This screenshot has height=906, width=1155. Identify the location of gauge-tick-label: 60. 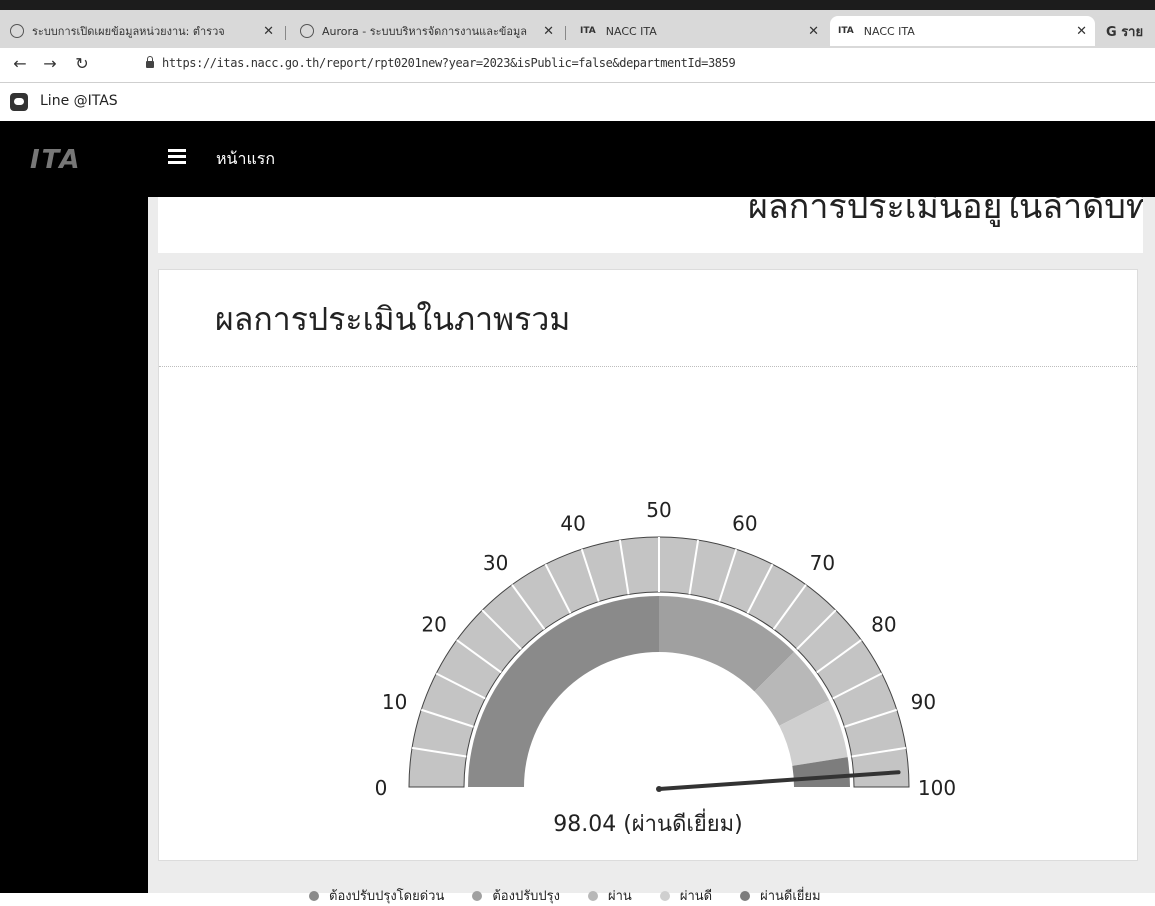
(744, 524).